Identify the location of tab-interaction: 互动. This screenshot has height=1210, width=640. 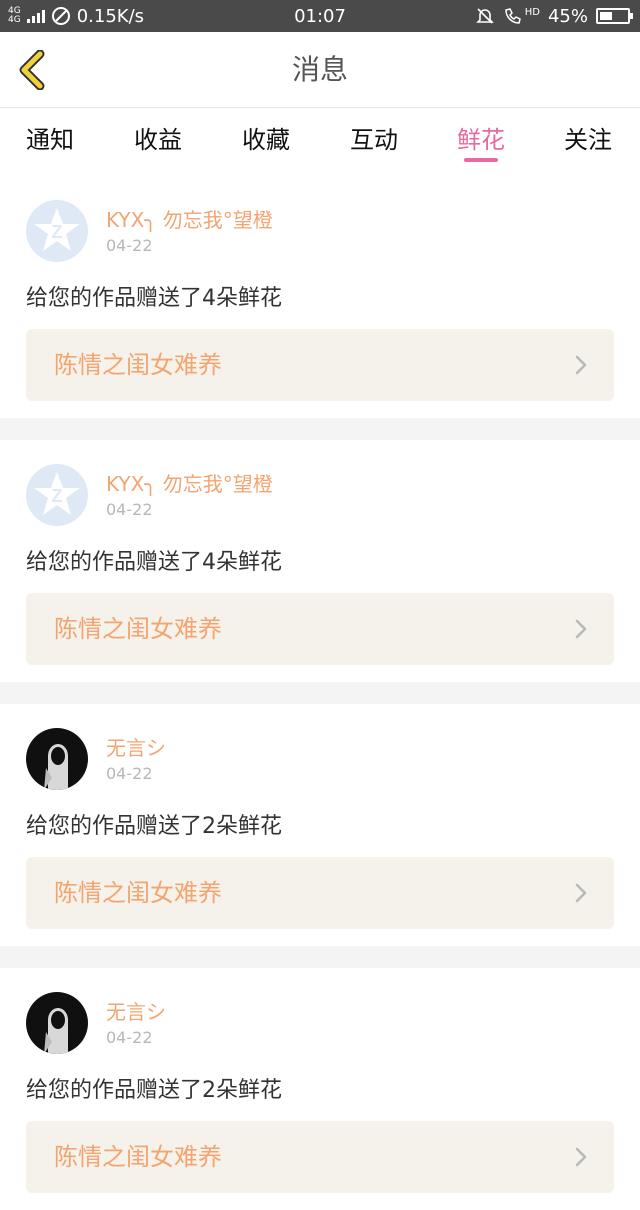
(374, 137).